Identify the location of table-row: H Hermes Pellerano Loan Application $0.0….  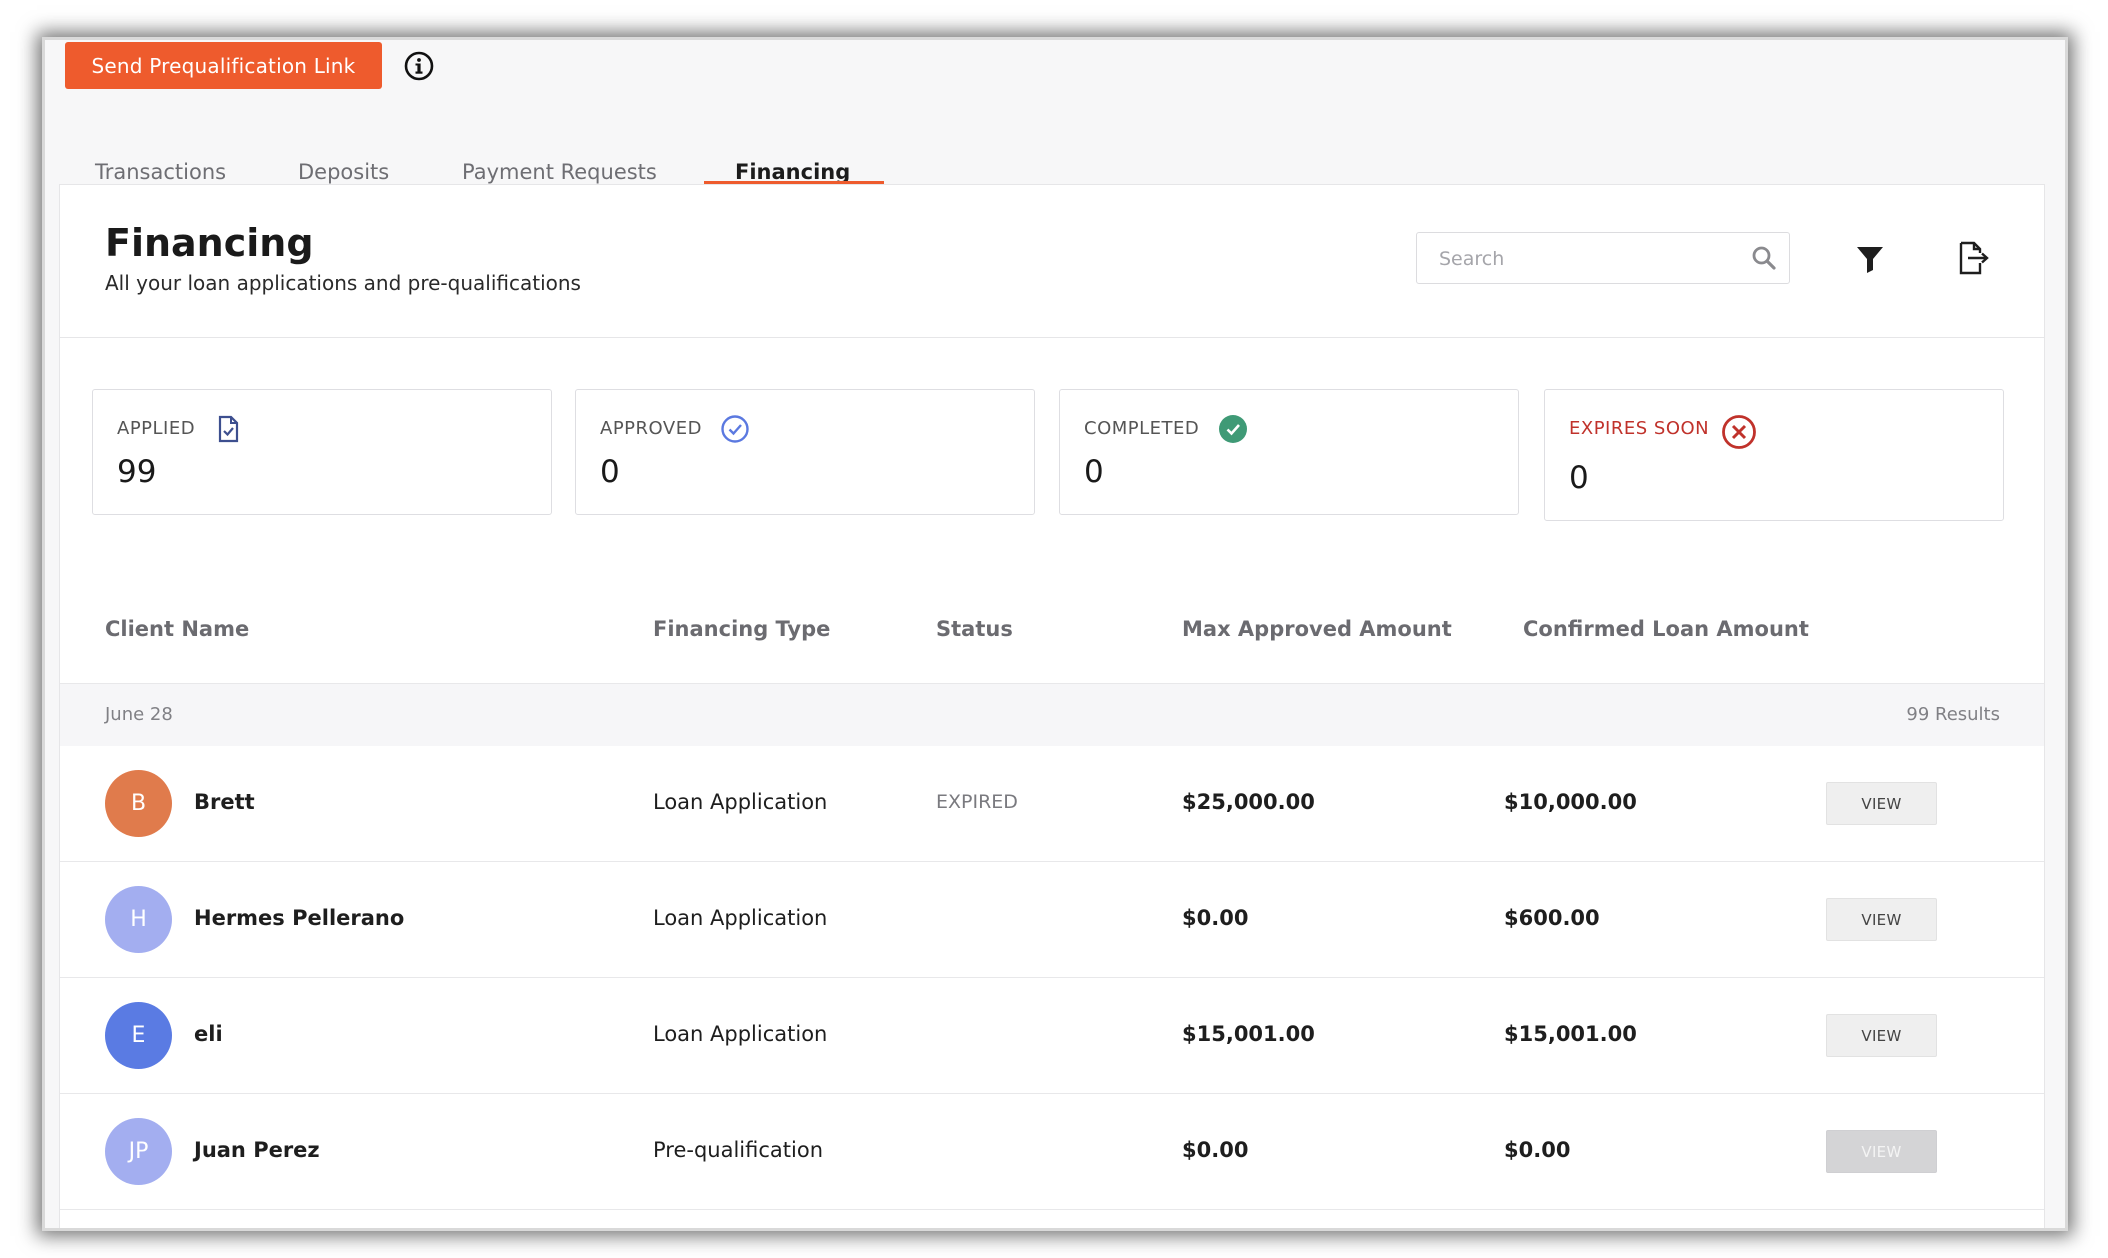
(1052, 920).